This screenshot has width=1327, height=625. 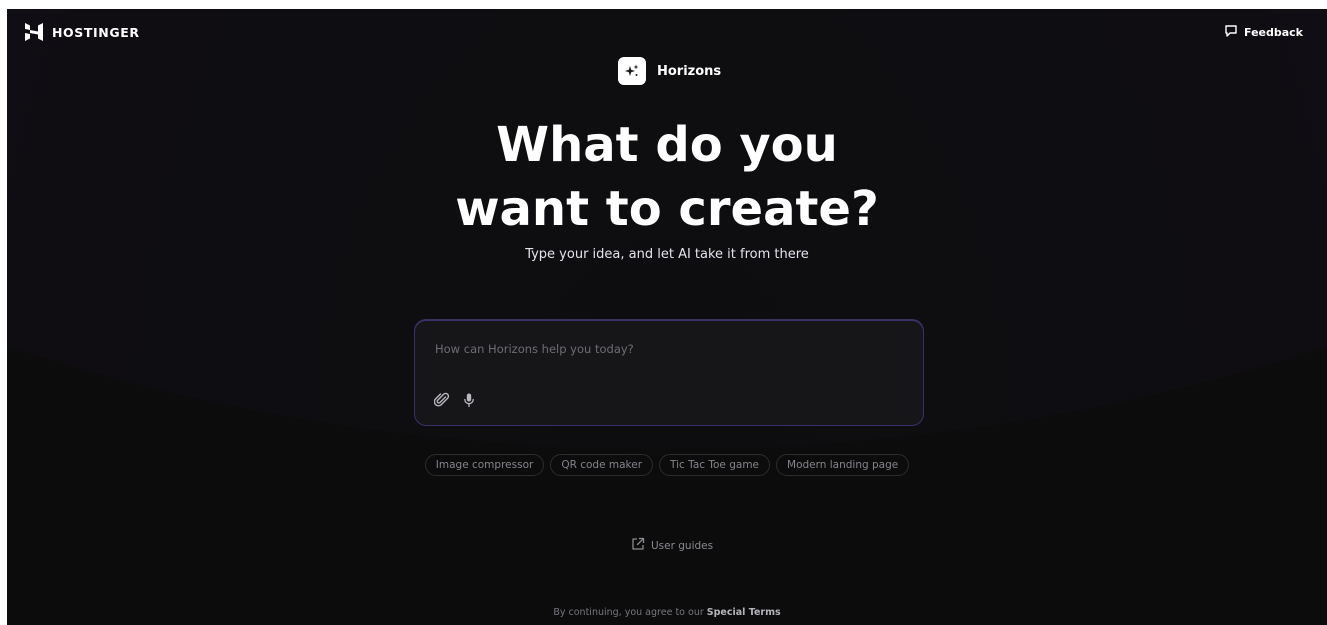 I want to click on suggestion-chip-tic-tac-toe: Tic Tac Toe game, so click(x=715, y=465).